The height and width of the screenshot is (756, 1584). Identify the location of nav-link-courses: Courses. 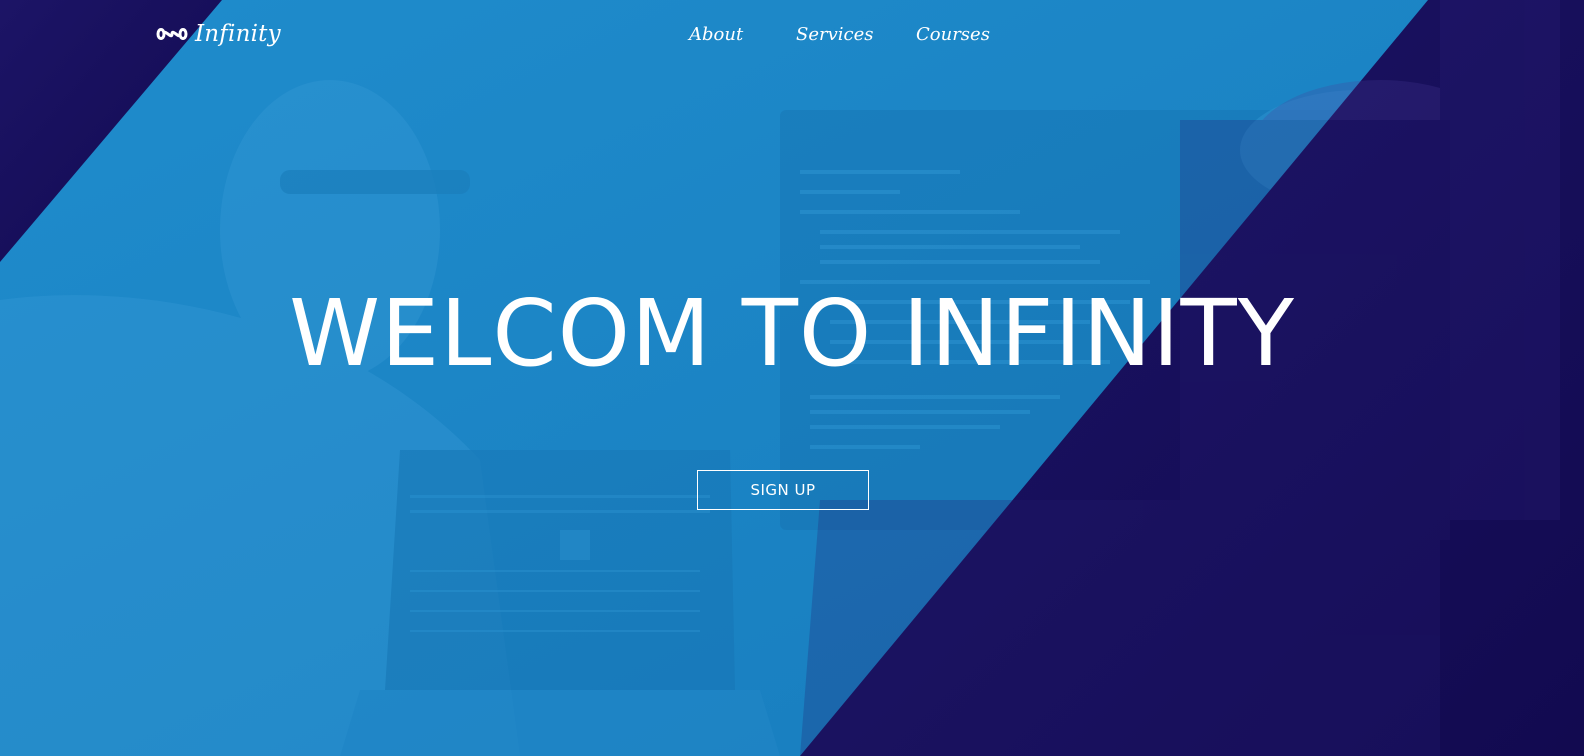
(953, 35).